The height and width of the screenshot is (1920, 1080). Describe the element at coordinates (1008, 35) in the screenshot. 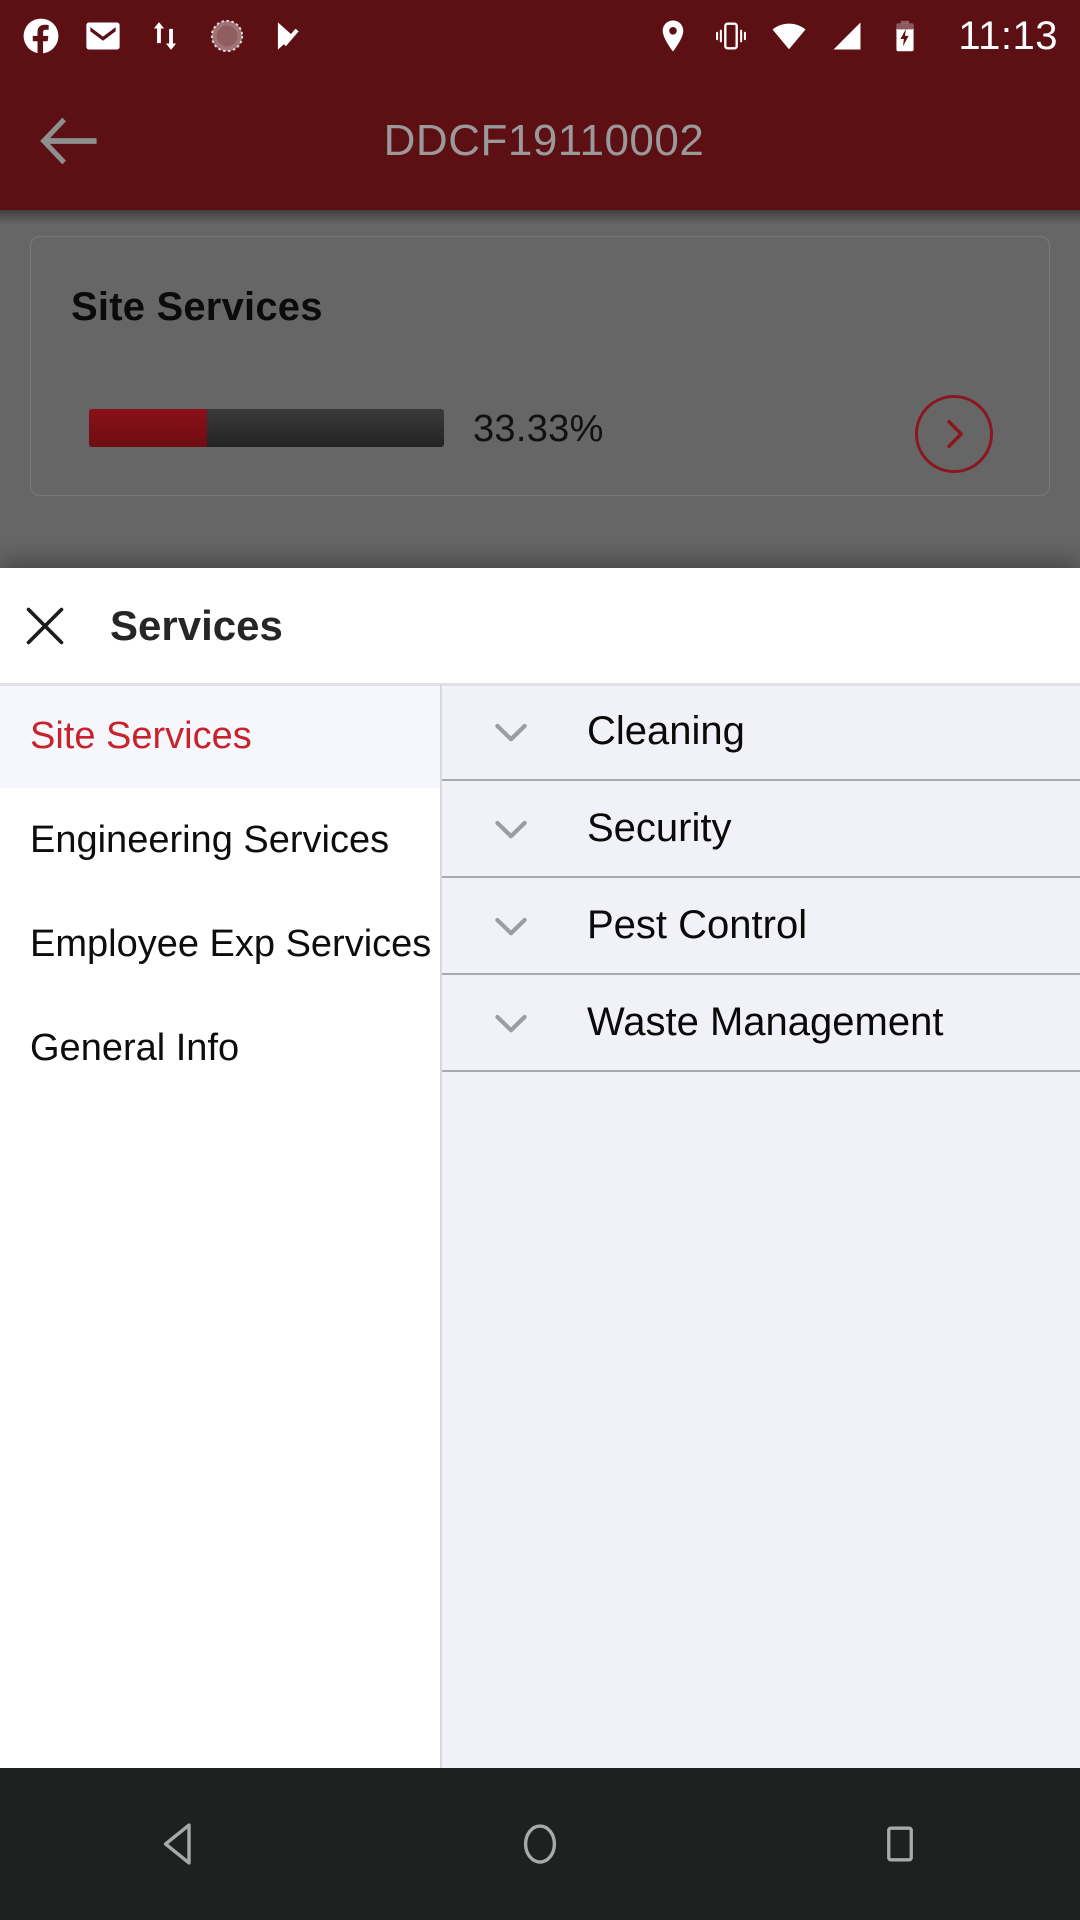

I see `status-bar-clock: 11:13` at that location.